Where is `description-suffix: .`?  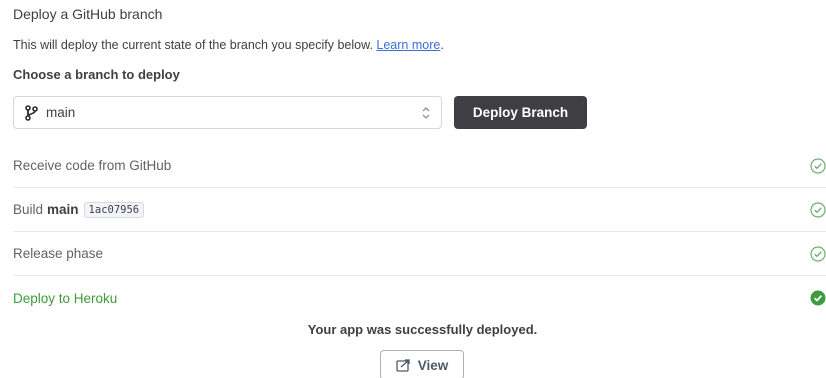
description-suffix: . is located at coordinates (442, 45).